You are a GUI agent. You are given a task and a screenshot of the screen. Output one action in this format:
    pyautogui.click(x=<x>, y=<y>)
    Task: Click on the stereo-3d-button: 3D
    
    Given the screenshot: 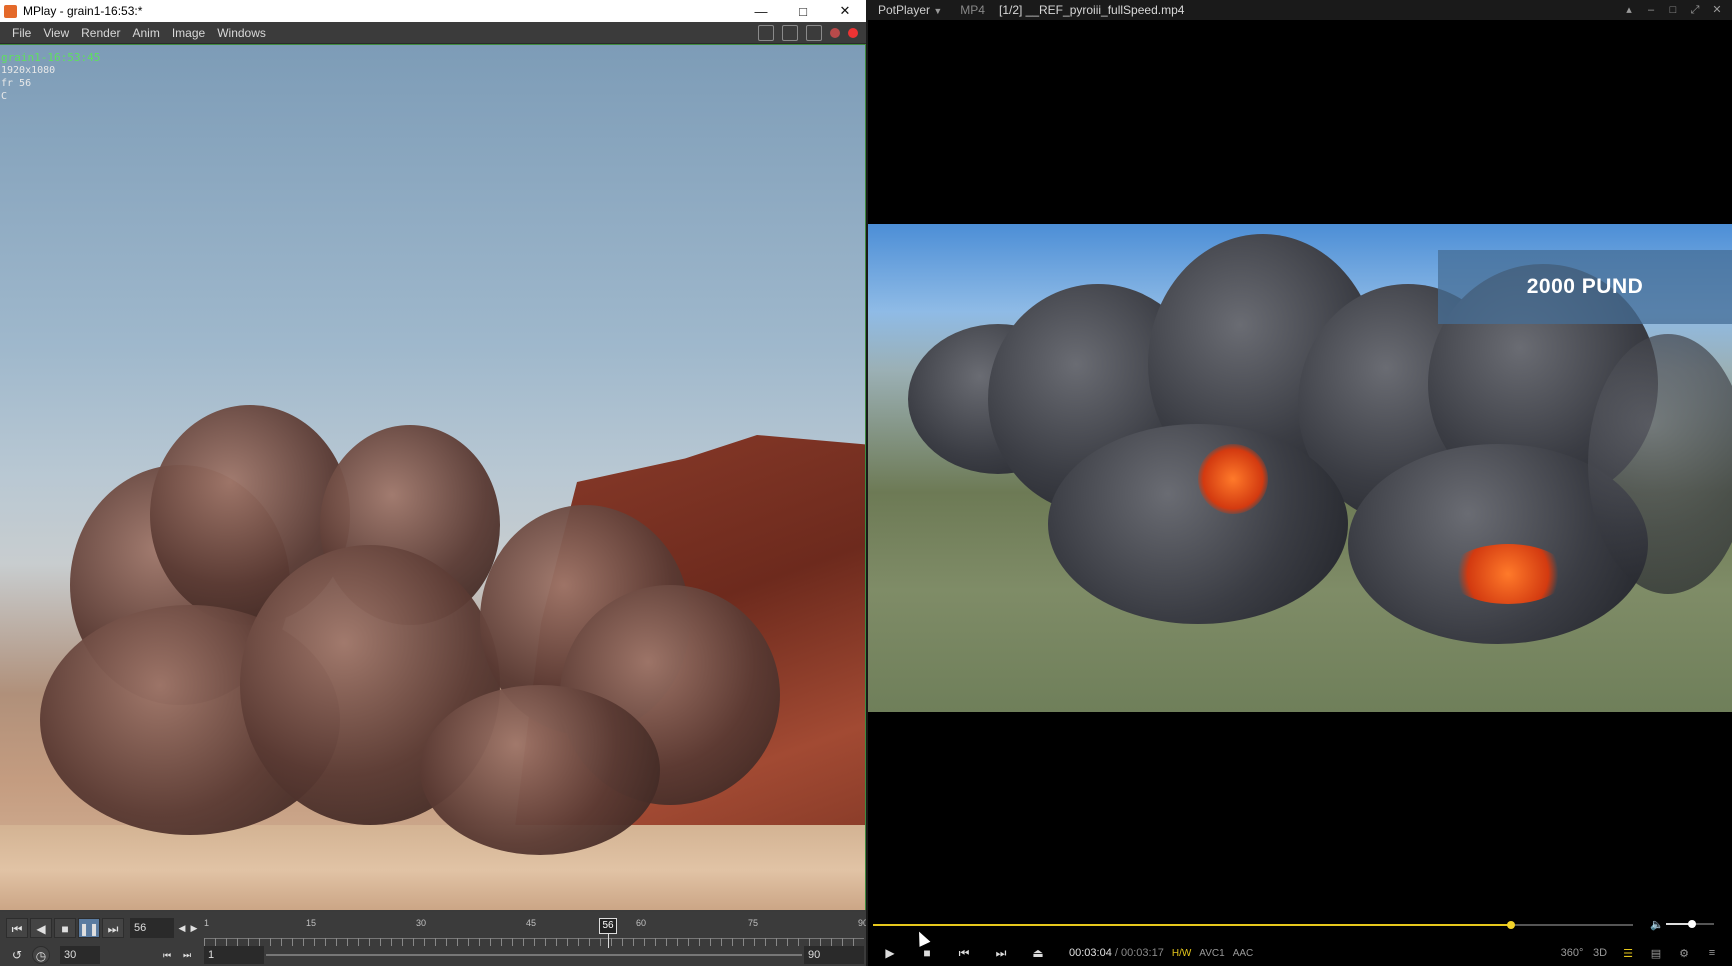 What is the action you would take?
    pyautogui.click(x=1600, y=953)
    